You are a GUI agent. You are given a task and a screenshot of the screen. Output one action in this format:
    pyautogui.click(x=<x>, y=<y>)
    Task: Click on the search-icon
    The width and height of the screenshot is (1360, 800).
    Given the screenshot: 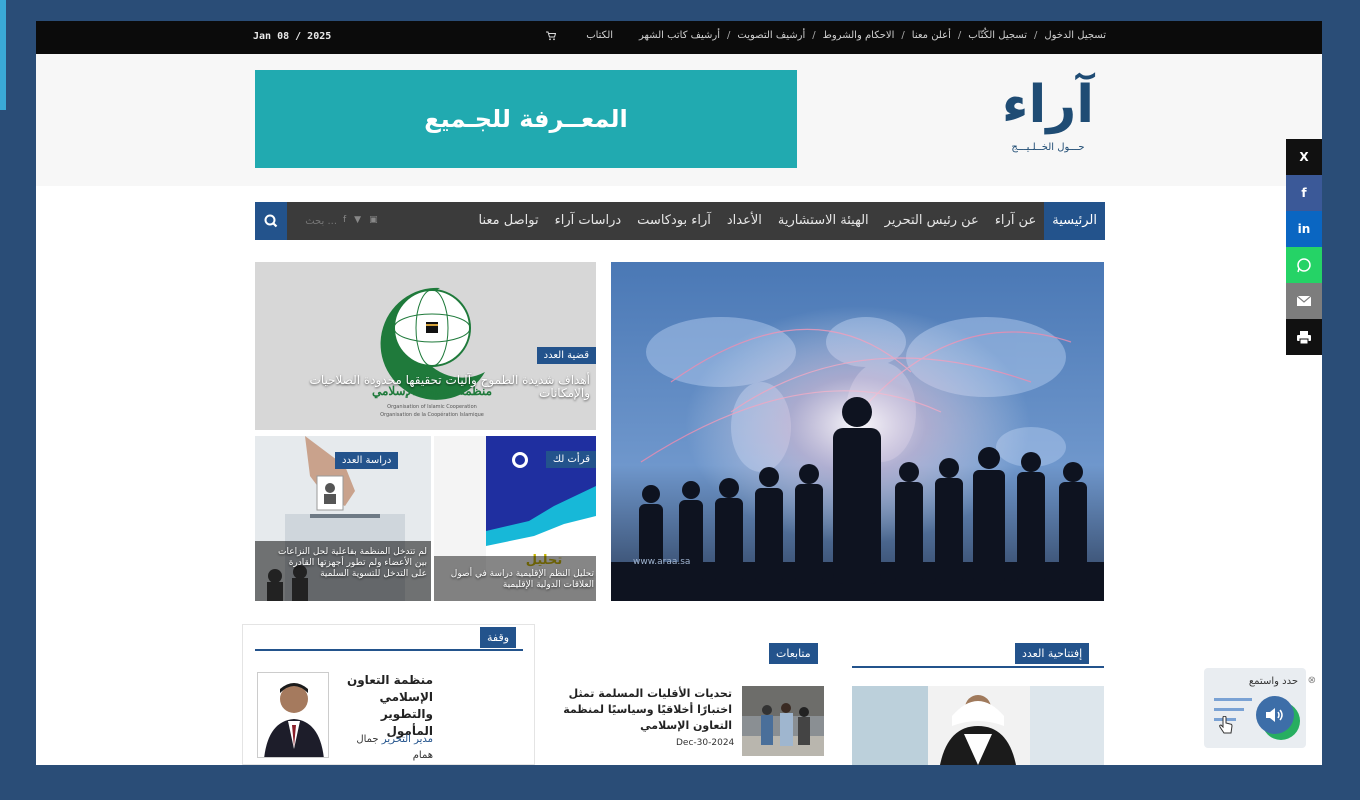 What is the action you would take?
    pyautogui.click(x=271, y=221)
    